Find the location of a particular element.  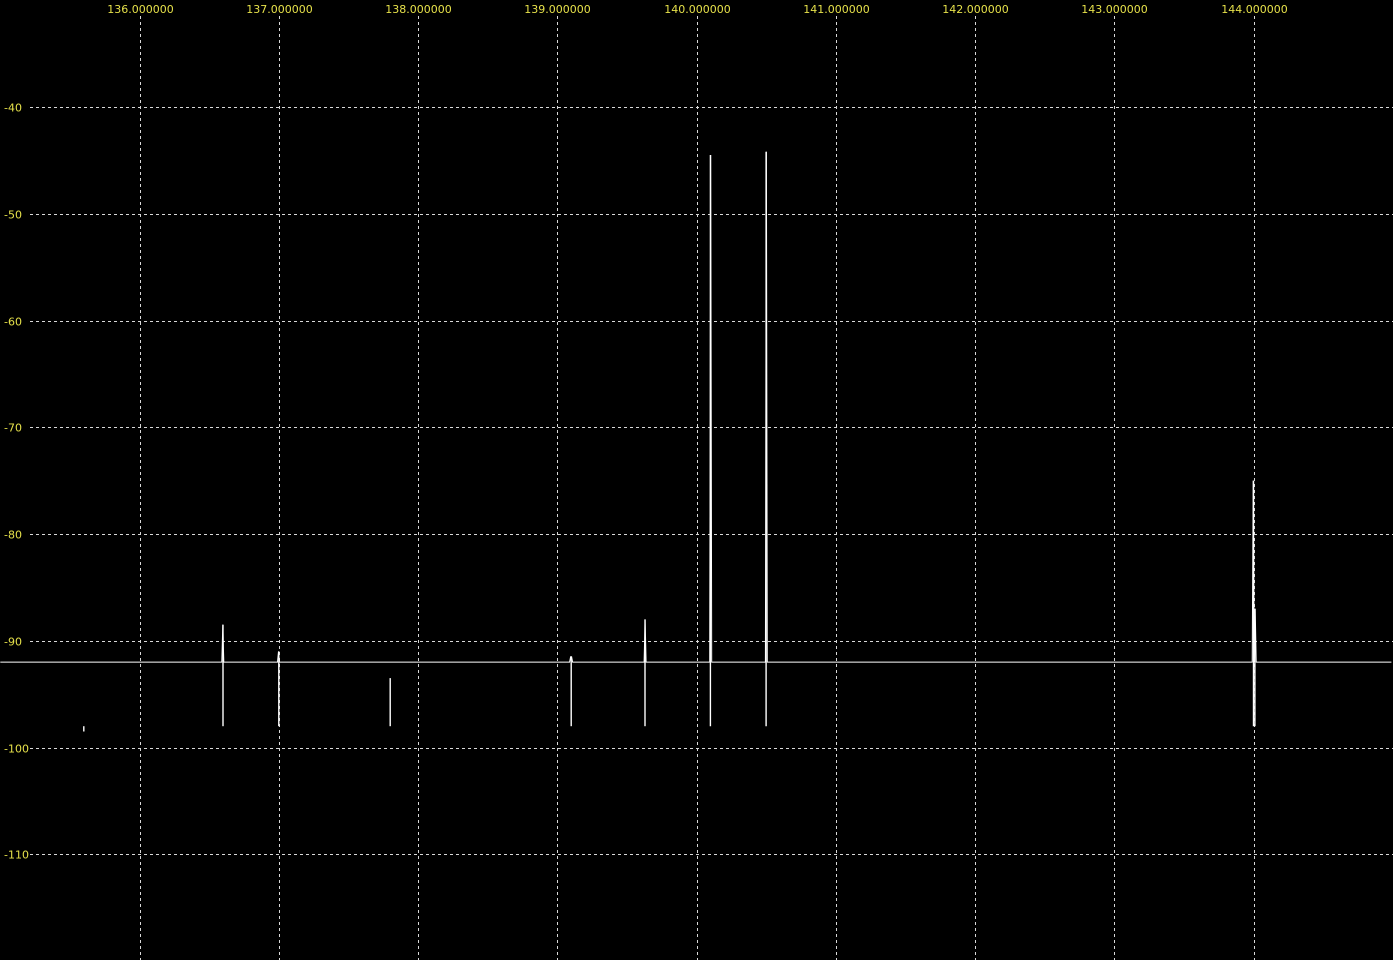

y-tick-label: -100 is located at coordinates (16, 749).